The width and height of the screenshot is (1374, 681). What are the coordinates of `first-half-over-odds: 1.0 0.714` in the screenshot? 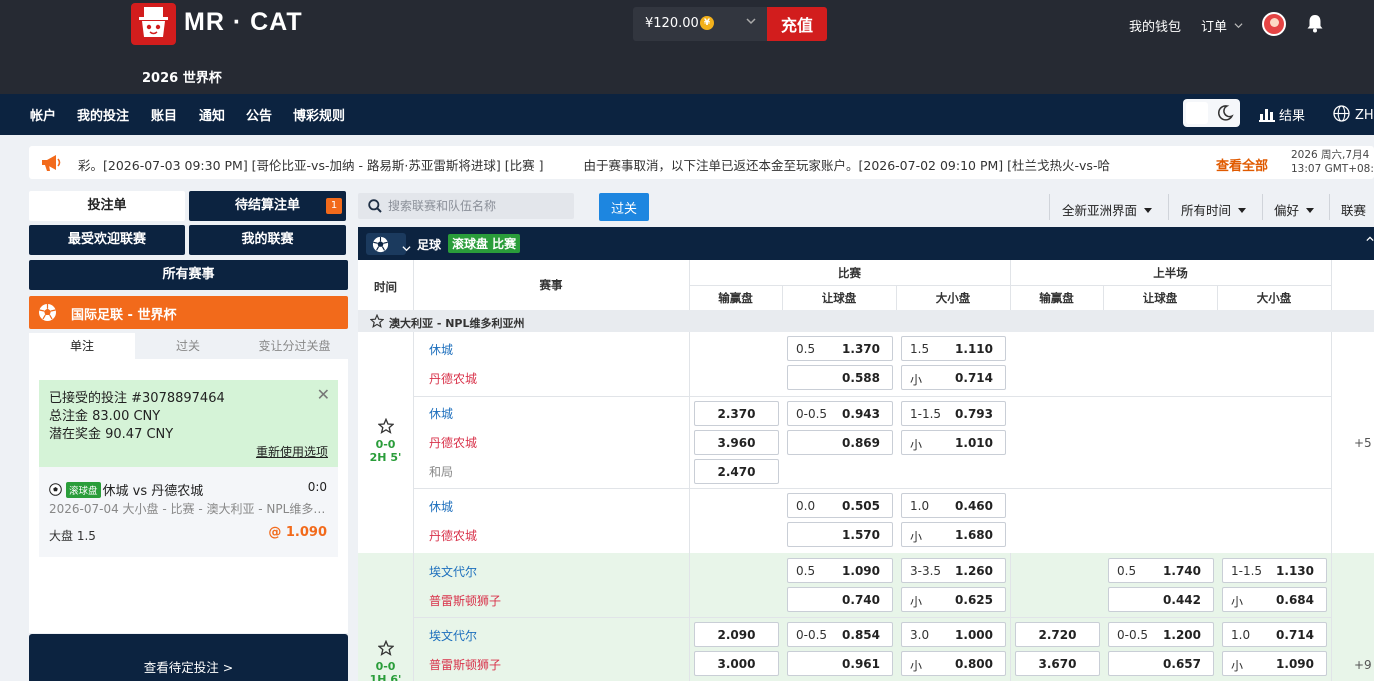 It's located at (1274, 634).